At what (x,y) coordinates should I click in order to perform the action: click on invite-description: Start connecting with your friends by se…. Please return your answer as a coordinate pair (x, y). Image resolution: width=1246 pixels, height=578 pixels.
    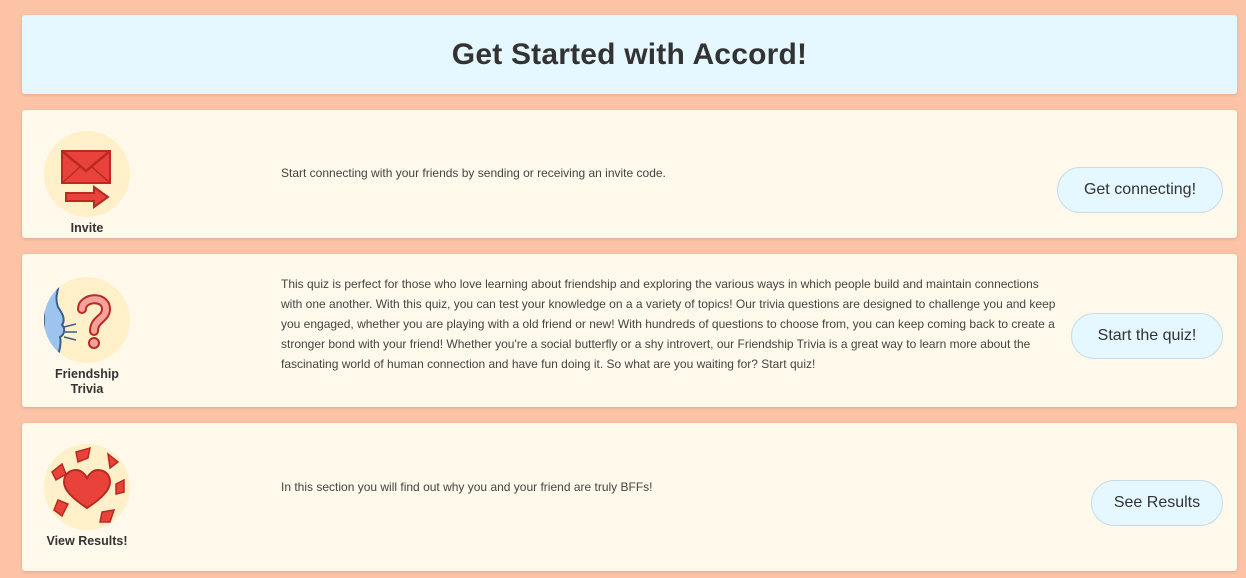
    Looking at the image, I should click on (473, 173).